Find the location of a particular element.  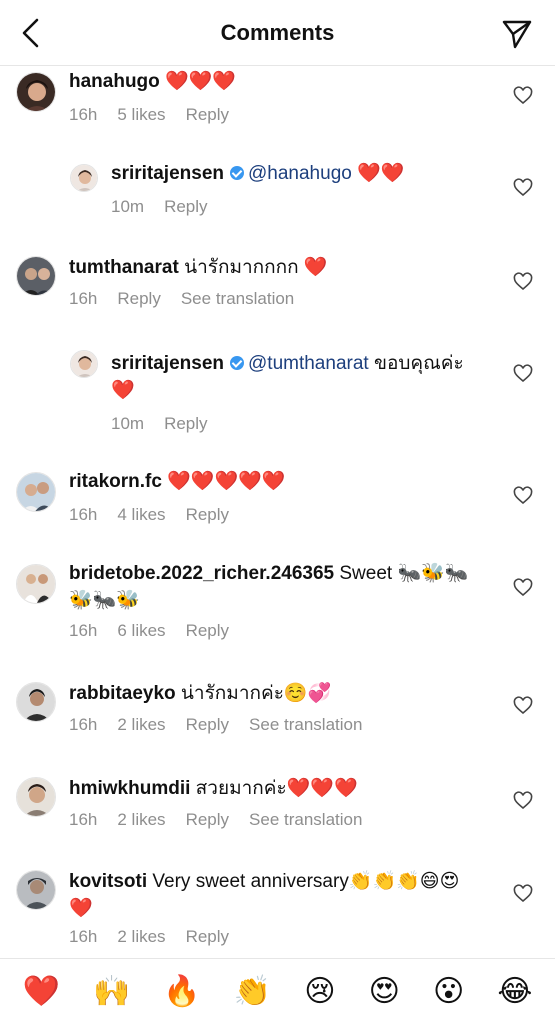

username: hanahugo is located at coordinates (114, 81).